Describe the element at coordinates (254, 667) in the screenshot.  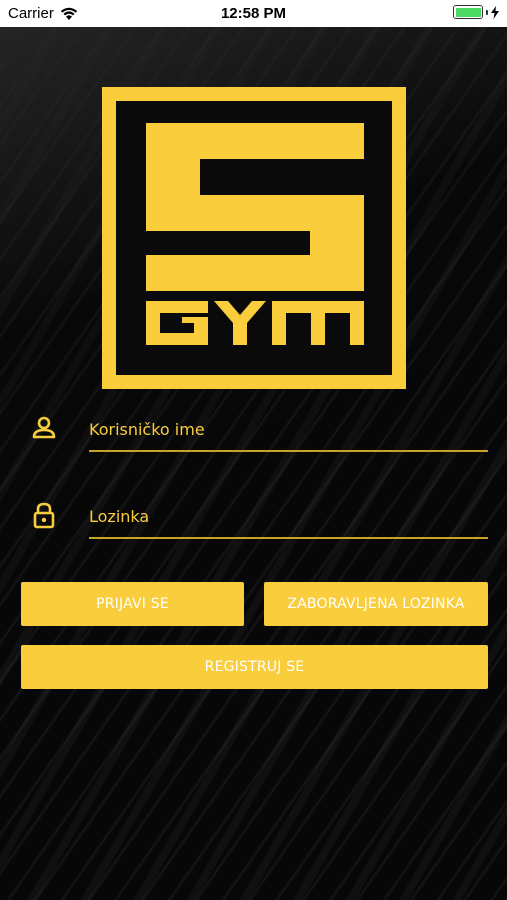
I see `register-button: REGISTRUJ SE` at that location.